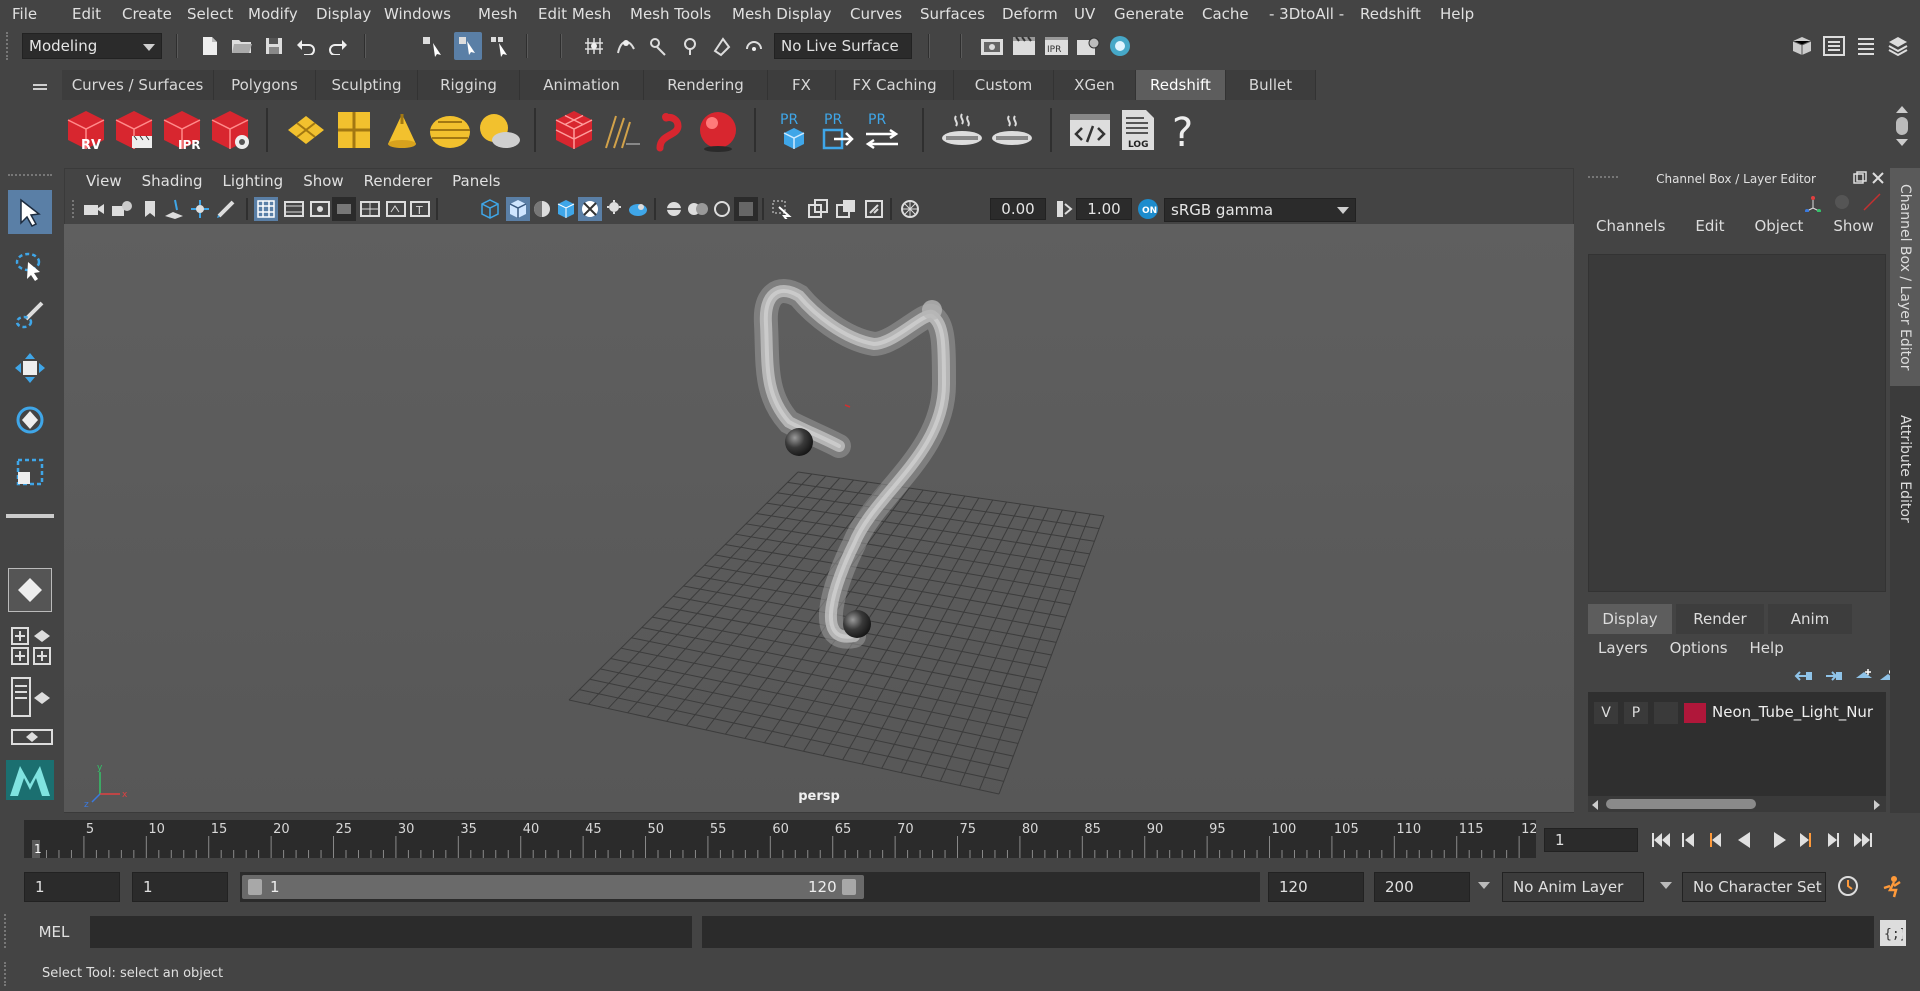  What do you see at coordinates (490, 209) in the screenshot?
I see `wireframe-icon` at bounding box center [490, 209].